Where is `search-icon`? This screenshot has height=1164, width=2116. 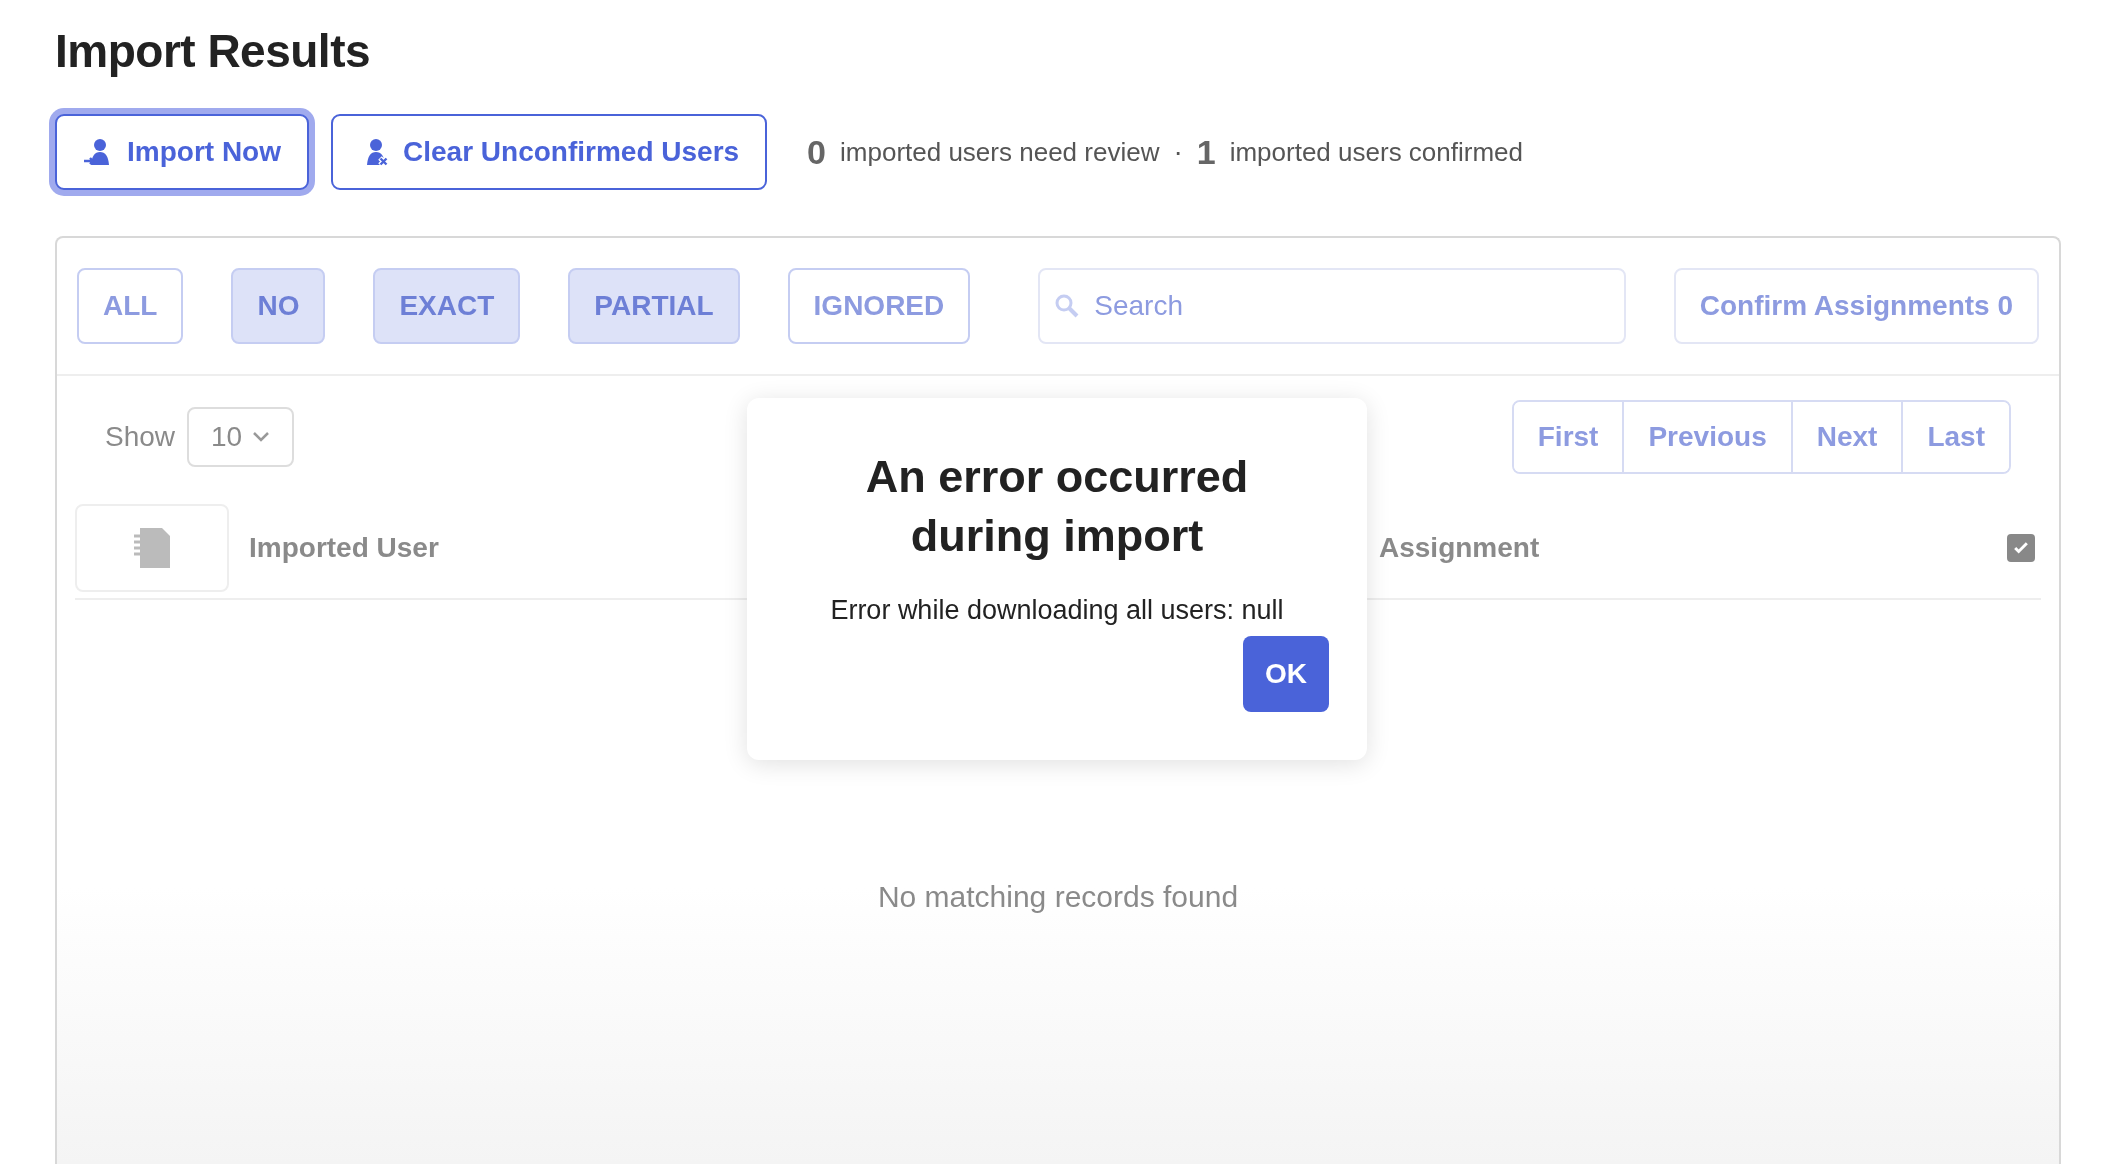
search-icon is located at coordinates (1067, 306).